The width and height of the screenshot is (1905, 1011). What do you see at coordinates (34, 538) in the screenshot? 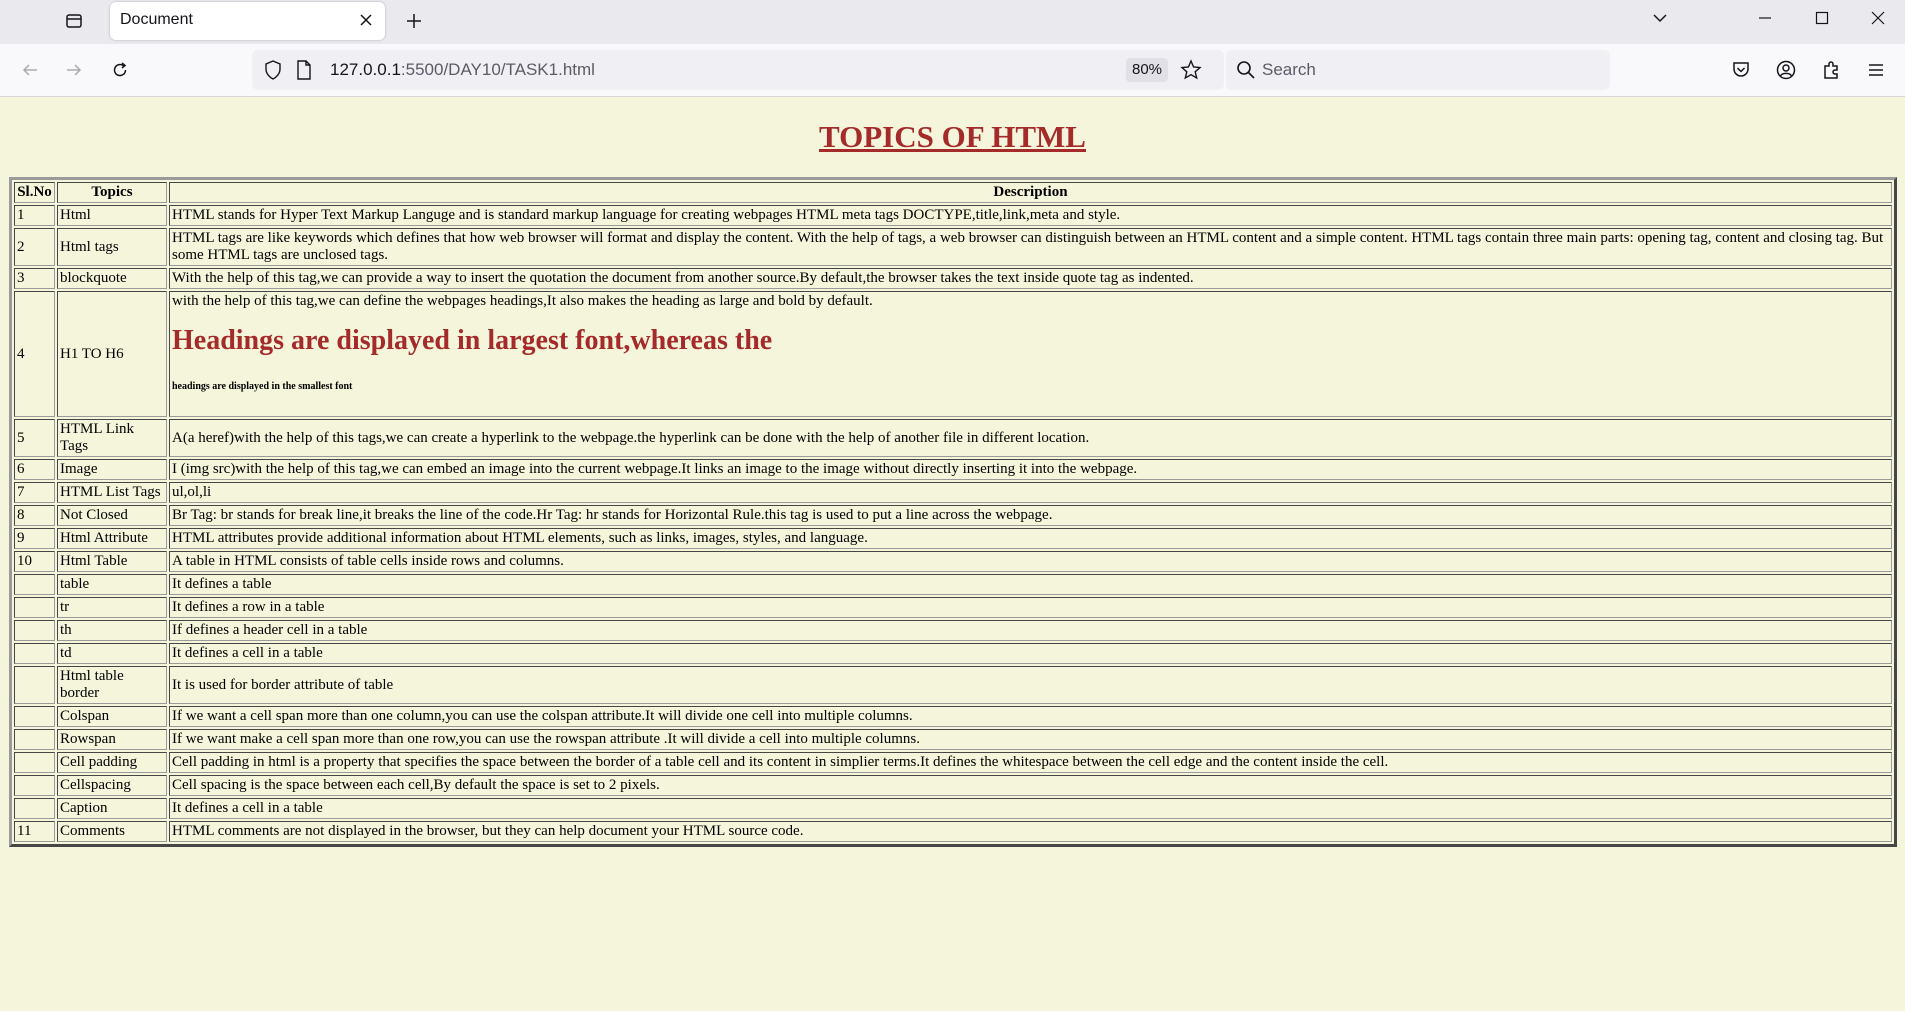
I see `row-number: 9` at bounding box center [34, 538].